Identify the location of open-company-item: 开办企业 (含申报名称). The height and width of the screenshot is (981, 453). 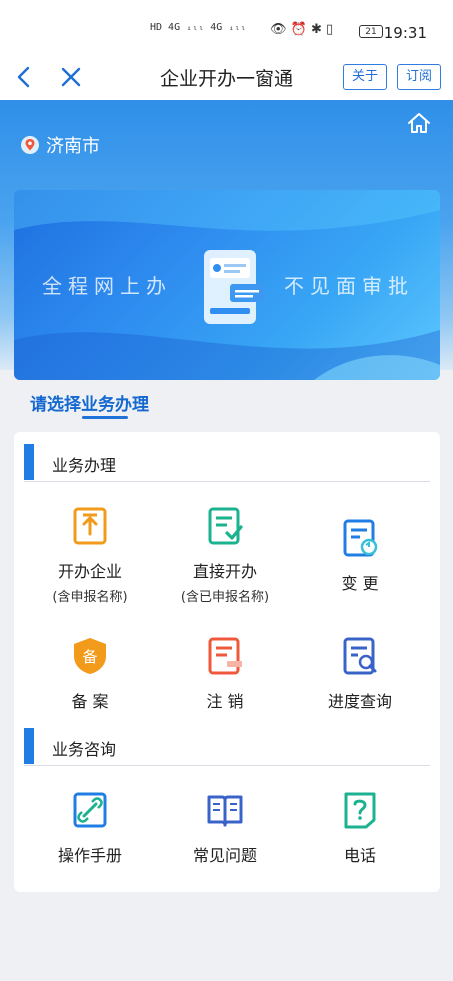
(90, 555).